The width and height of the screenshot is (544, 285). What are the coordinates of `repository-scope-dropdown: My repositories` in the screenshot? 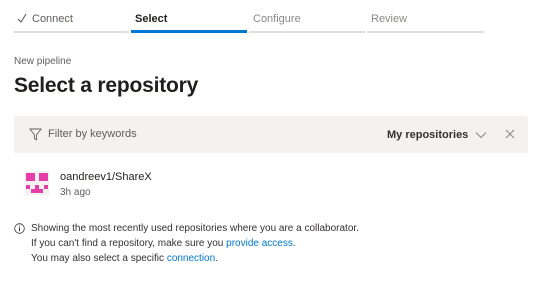 It's located at (437, 135).